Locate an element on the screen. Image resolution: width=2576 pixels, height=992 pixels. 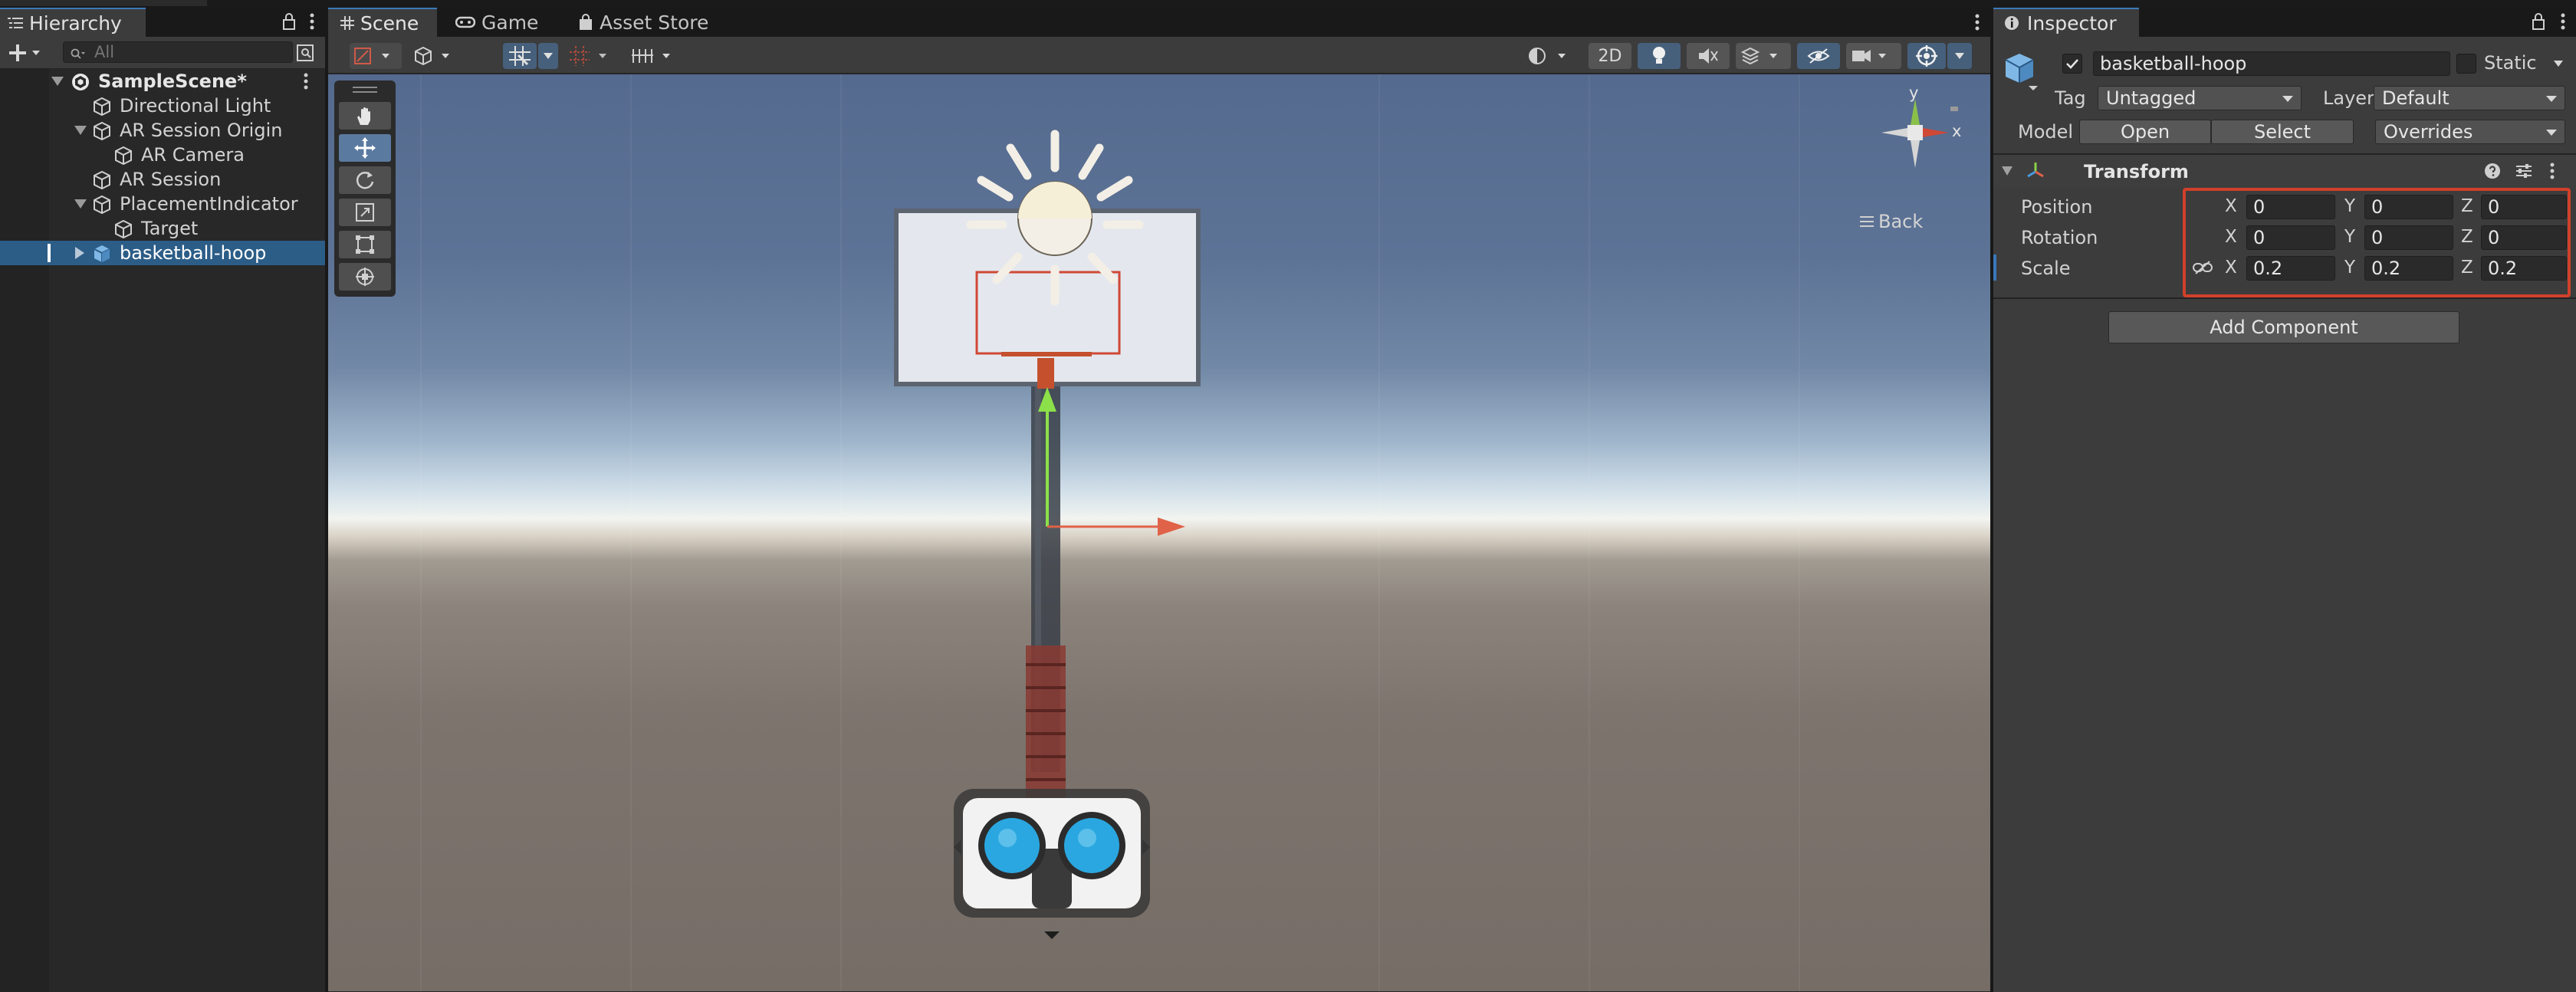
view-back-label: Back is located at coordinates (1892, 221).